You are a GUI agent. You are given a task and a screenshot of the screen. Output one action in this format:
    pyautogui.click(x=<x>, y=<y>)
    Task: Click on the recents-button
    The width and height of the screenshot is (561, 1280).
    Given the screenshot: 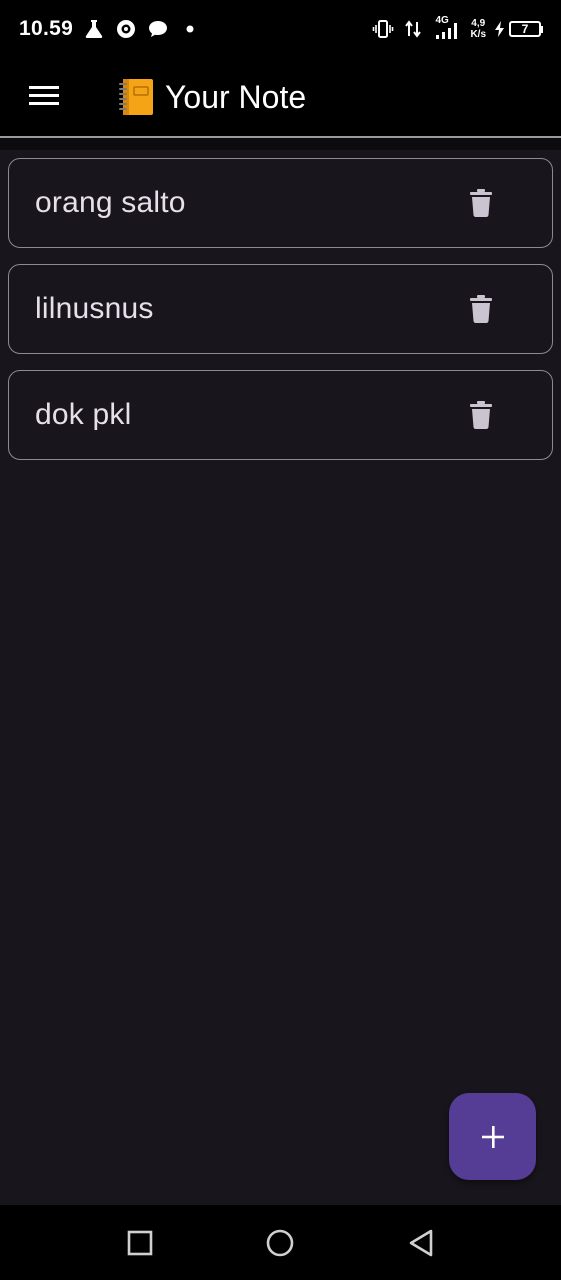 What is the action you would take?
    pyautogui.click(x=140, y=1243)
    